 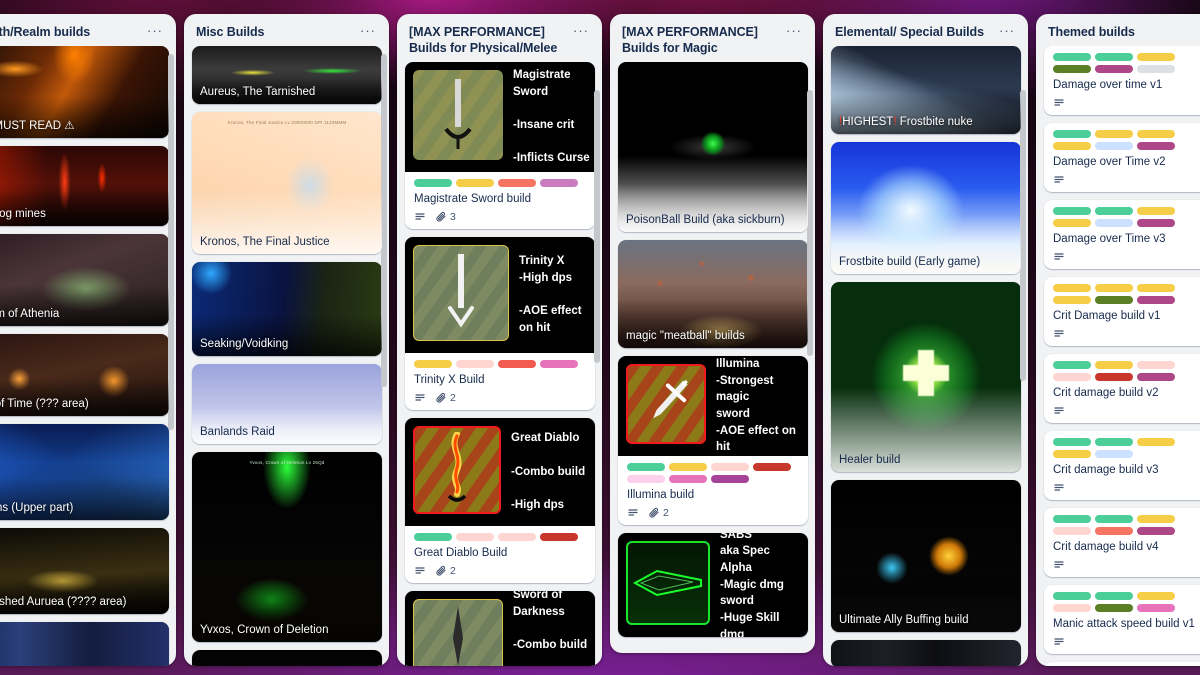 I want to click on card-cover: Great Diablo -Combo build -High dps, so click(x=500, y=471).